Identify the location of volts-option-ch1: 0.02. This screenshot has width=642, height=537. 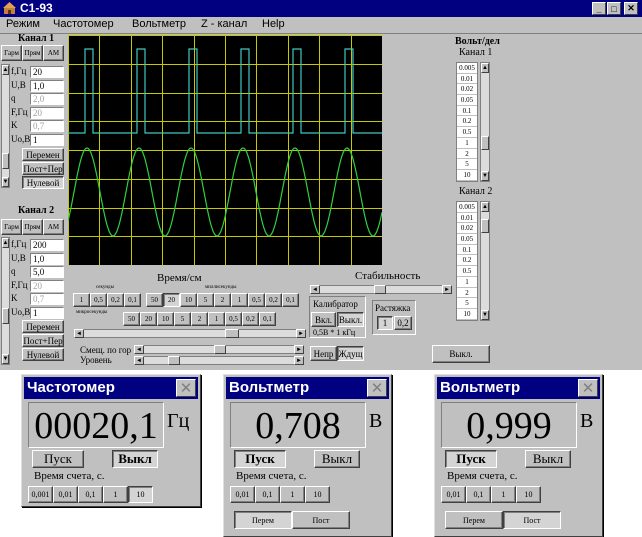
(467, 90).